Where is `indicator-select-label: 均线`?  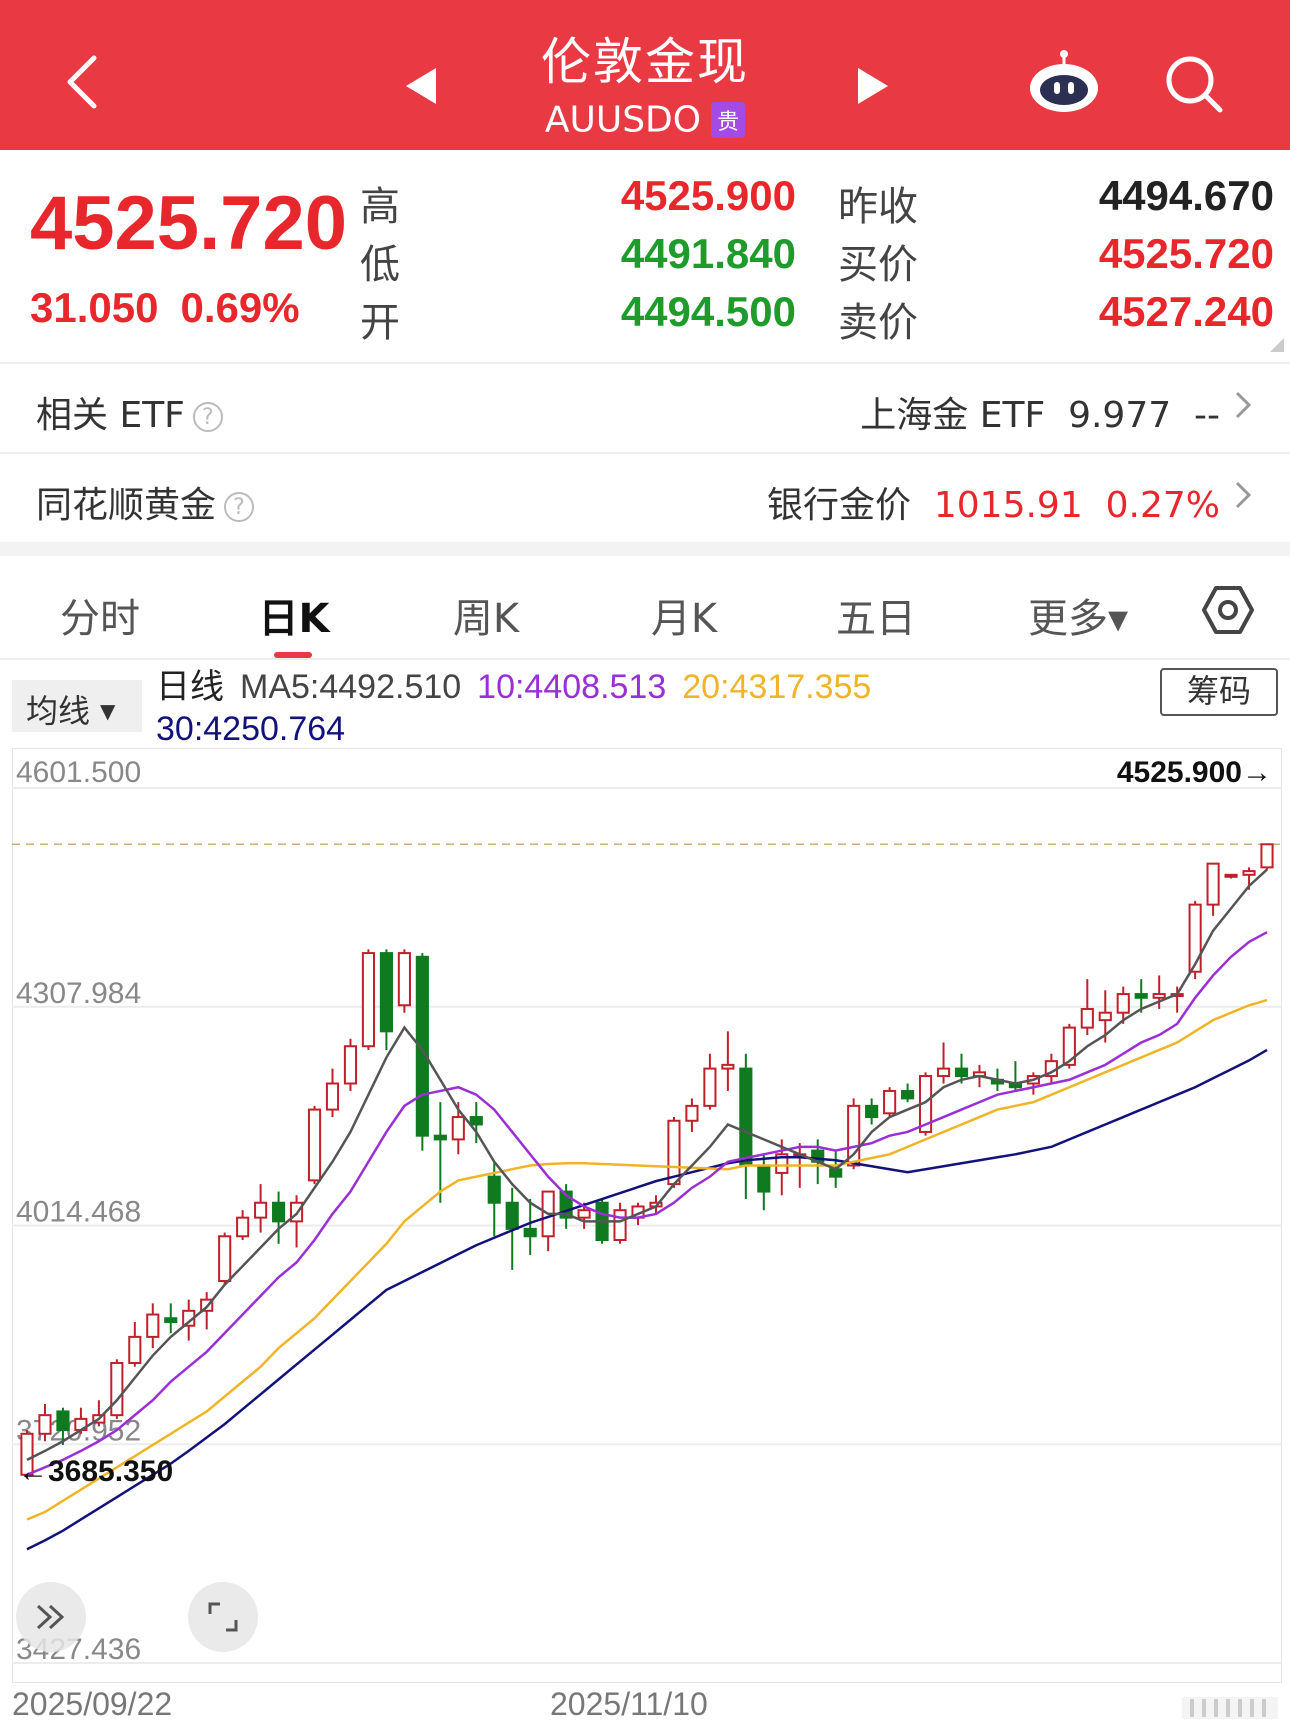 indicator-select-label: 均线 is located at coordinates (58, 711).